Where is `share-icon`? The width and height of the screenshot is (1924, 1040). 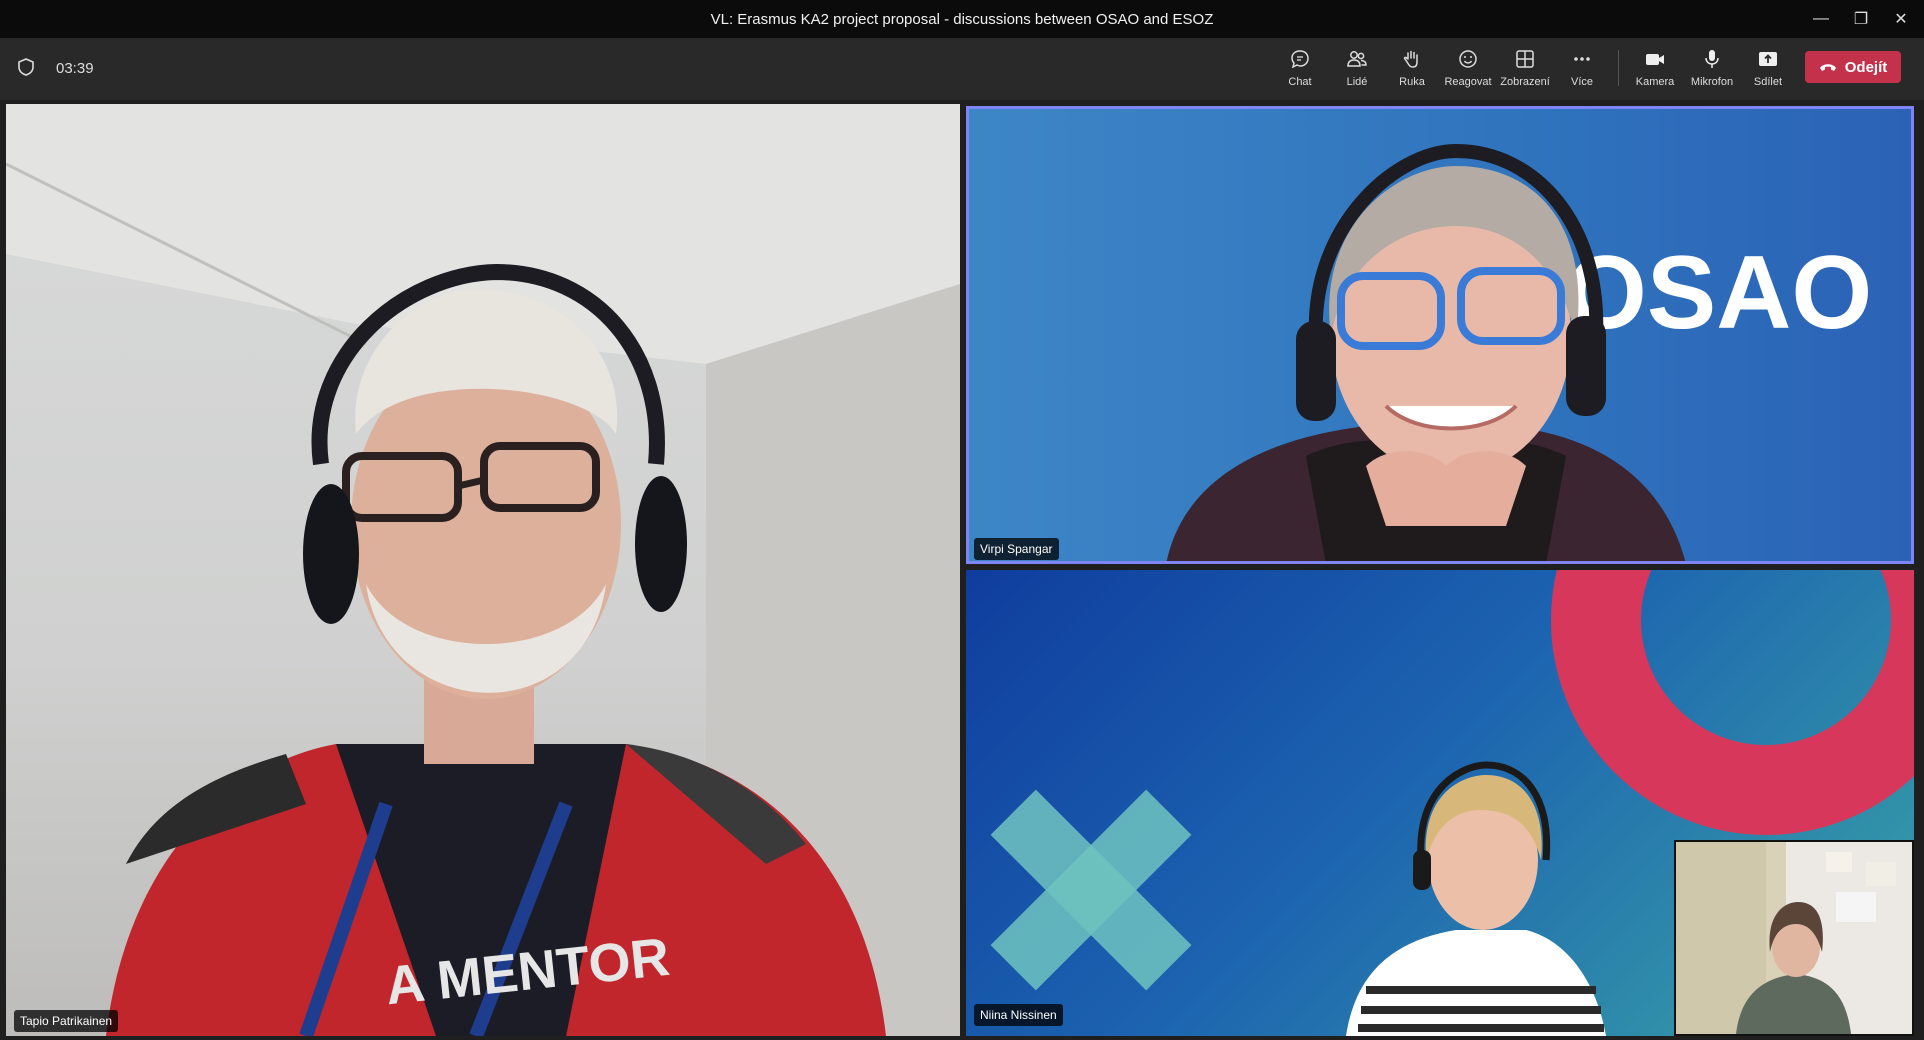
share-icon is located at coordinates (1768, 59).